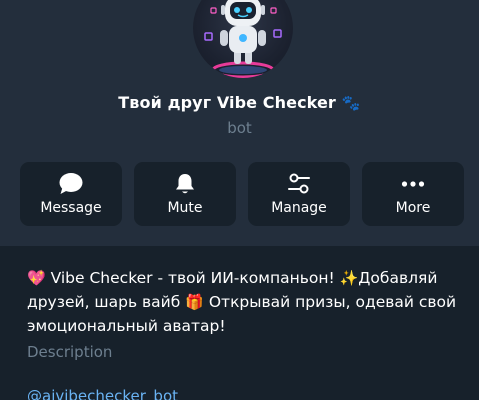 This screenshot has height=400, width=479. I want to click on more-button: More, so click(413, 194).